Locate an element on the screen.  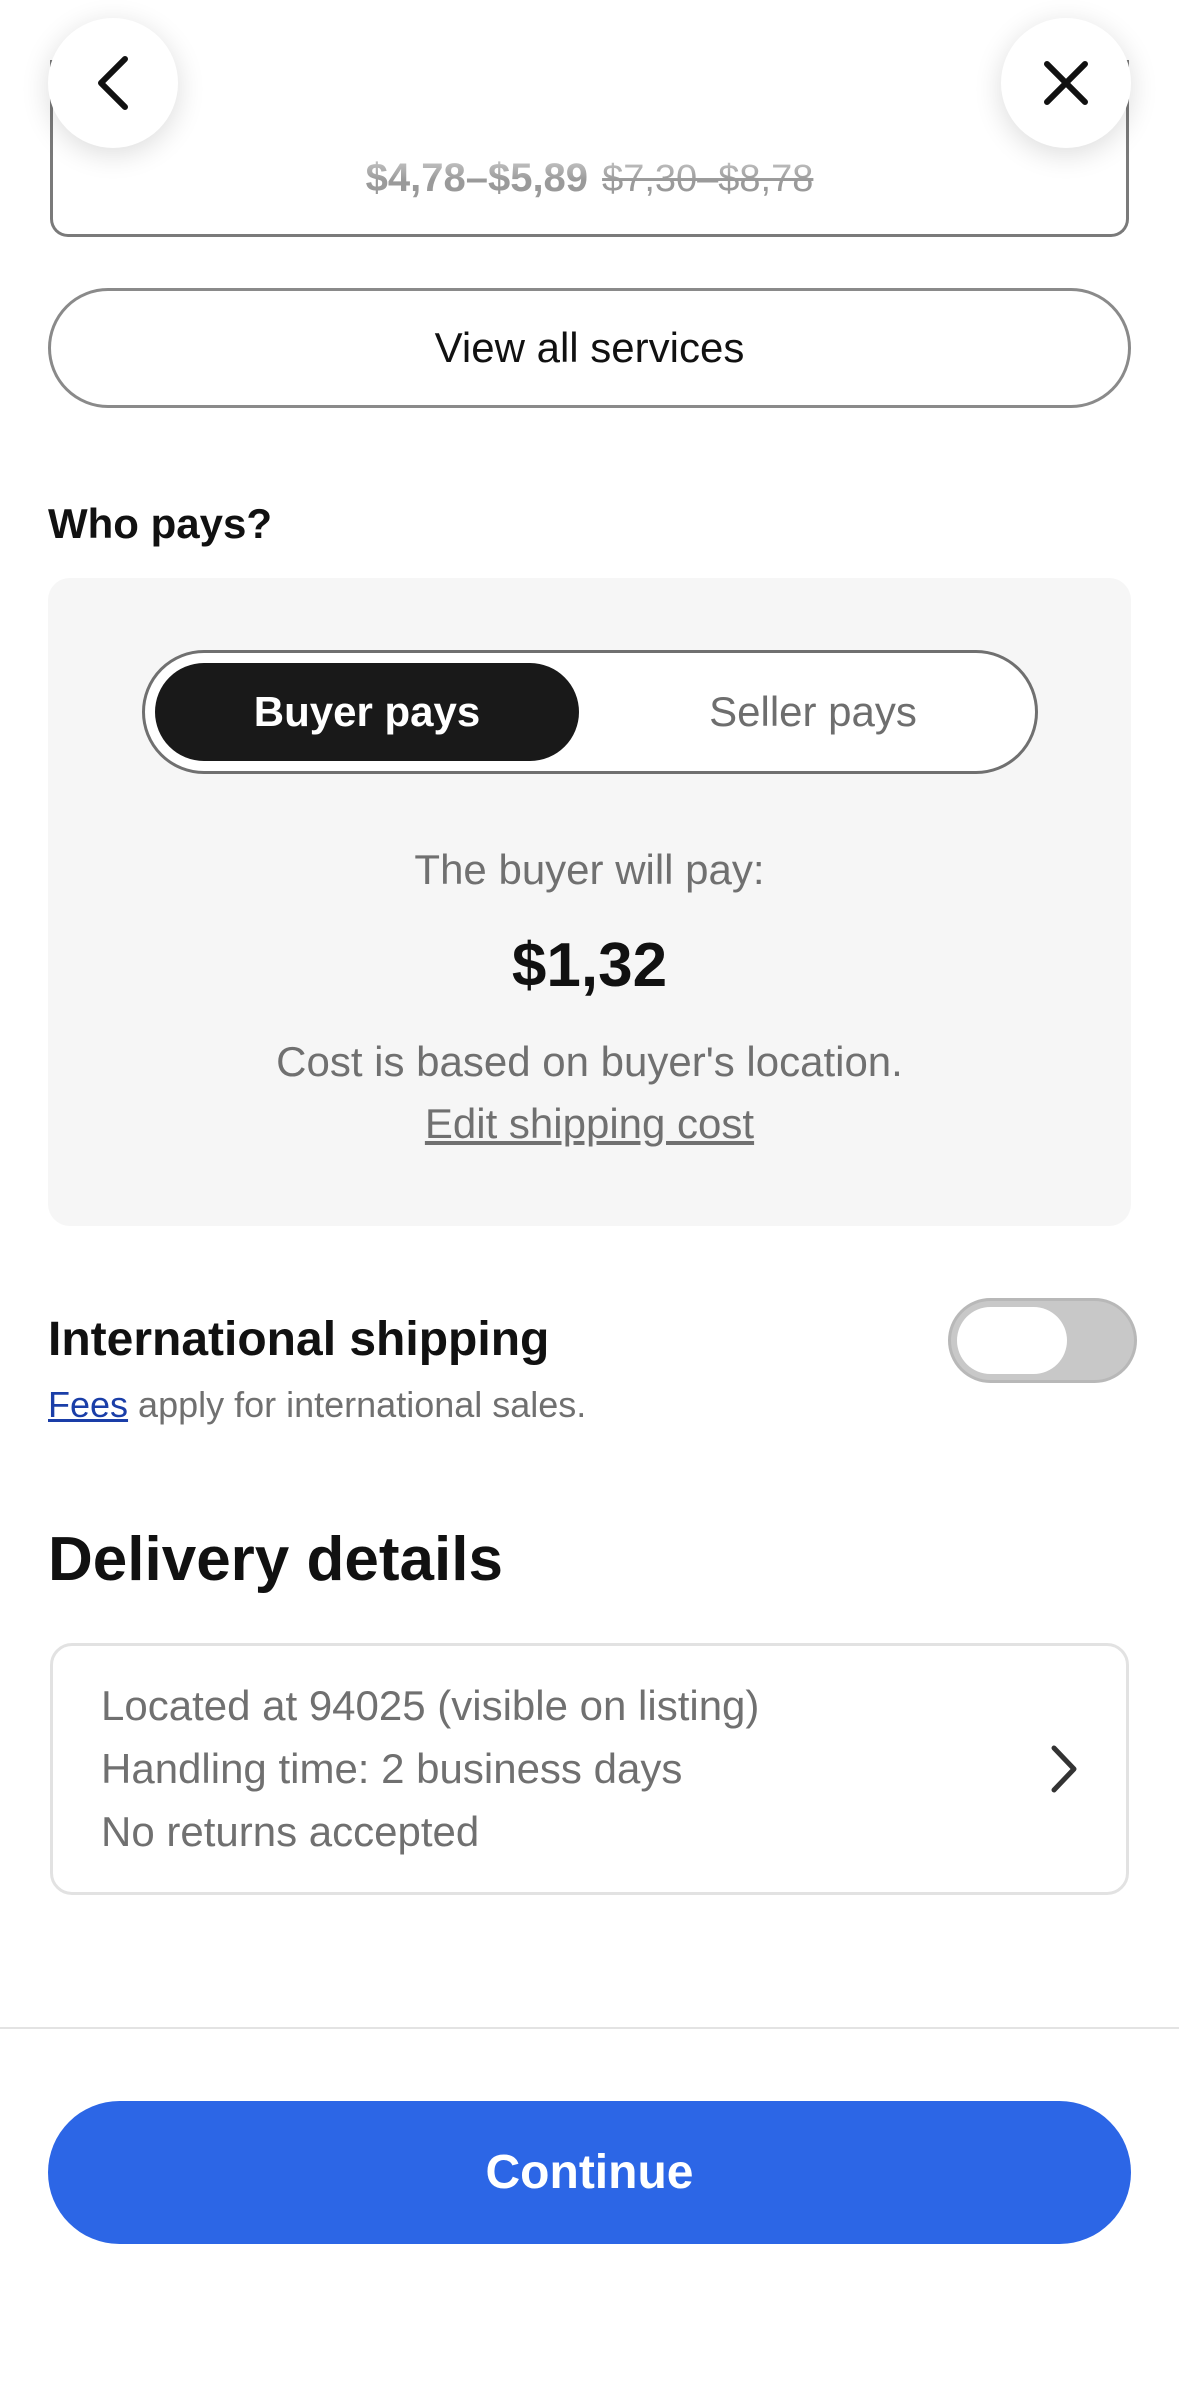
shipping-service-card: $4,78–$5,89$7,30–$8,78 is located at coordinates (589, 148).